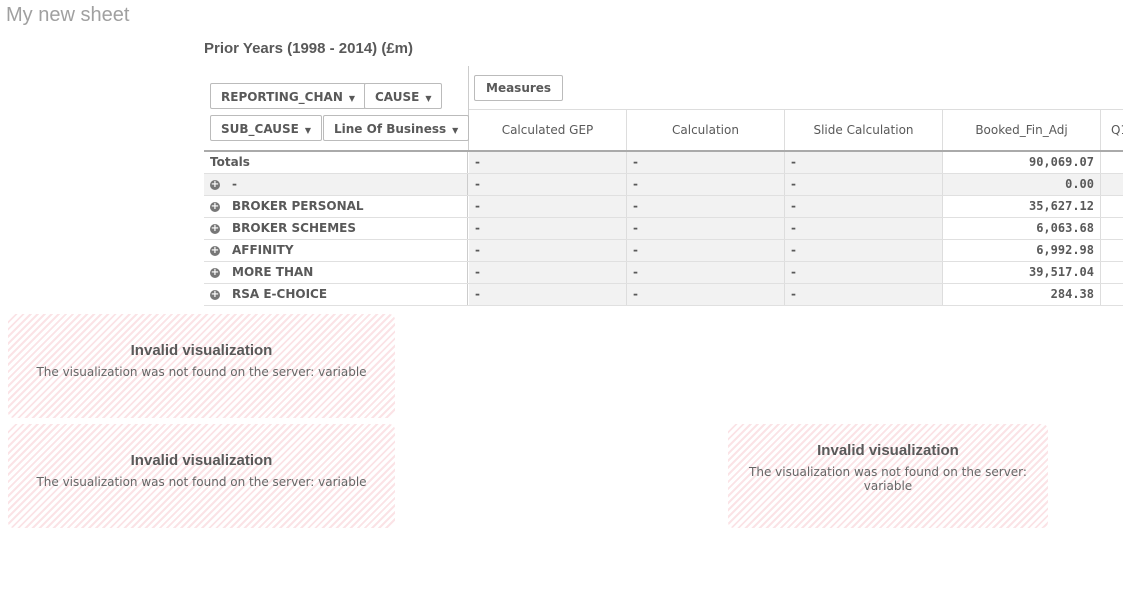 Image resolution: width=1123 pixels, height=599 pixels. I want to click on sheet-title: My new sheet, so click(68, 15).